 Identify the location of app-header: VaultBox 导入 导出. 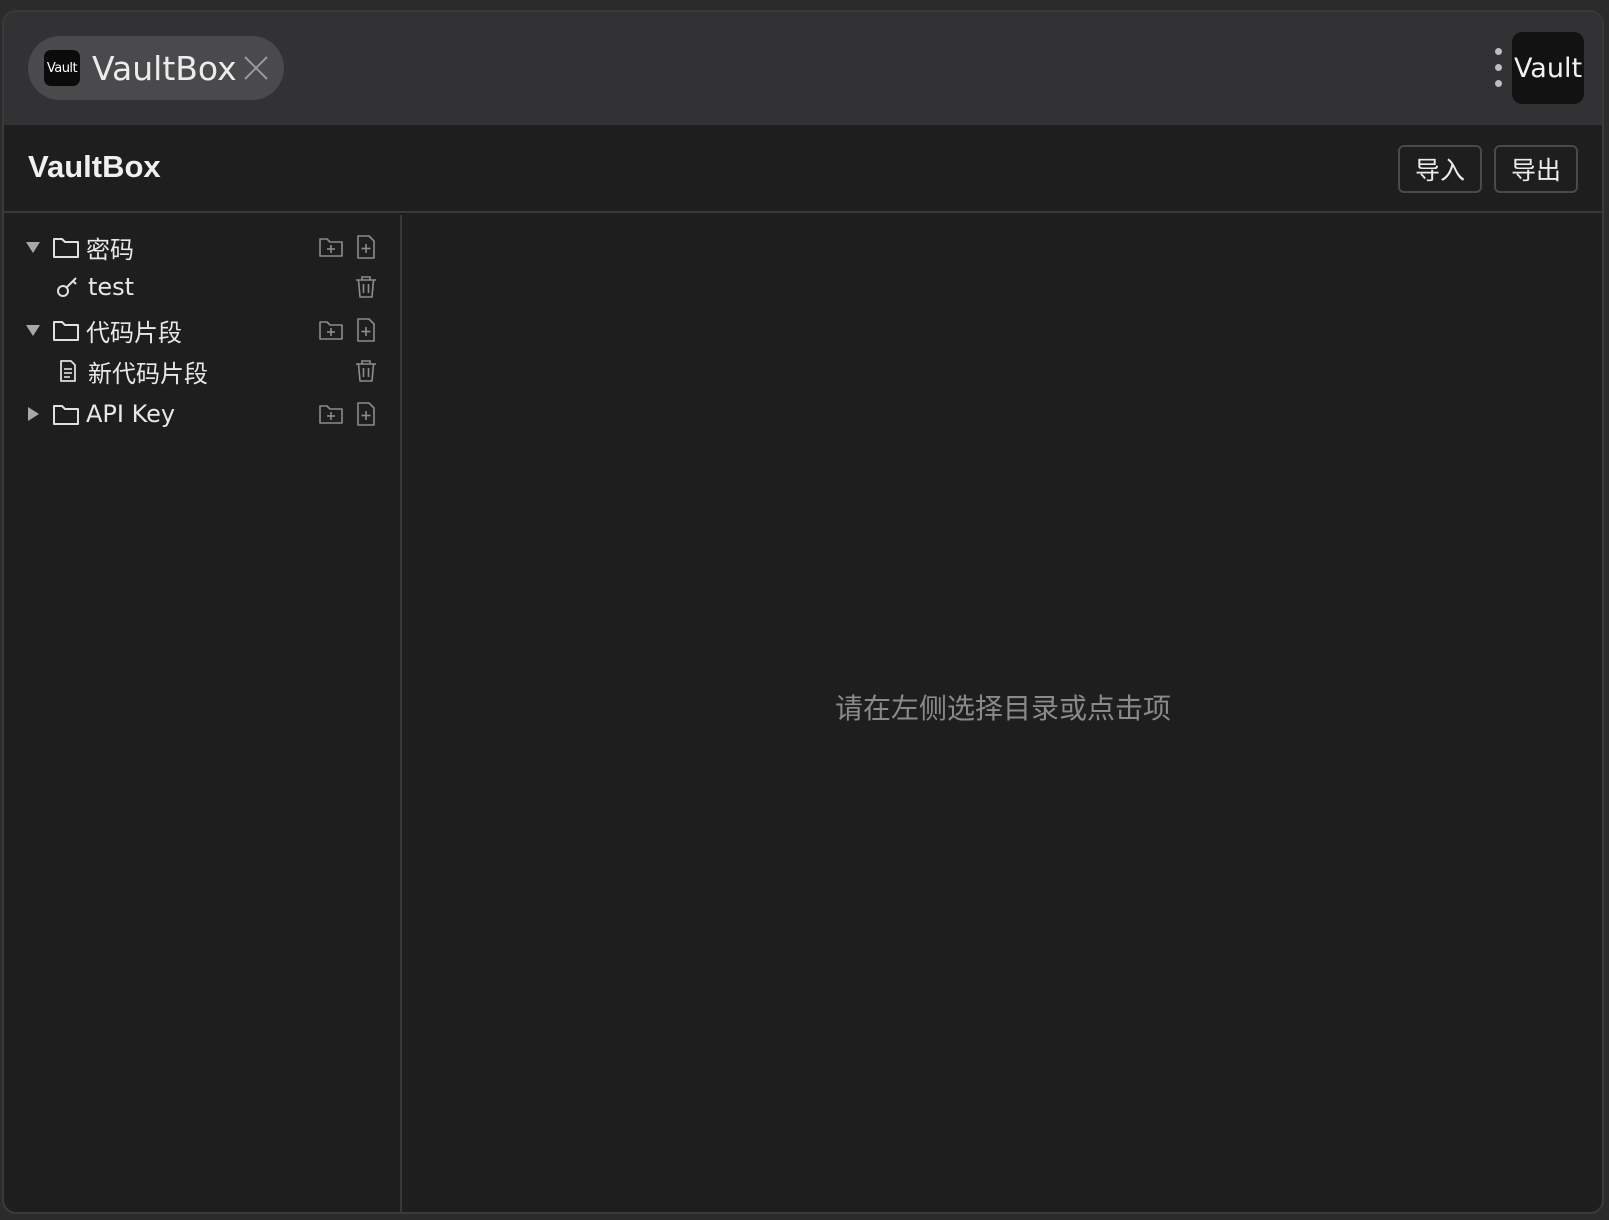
(803, 169).